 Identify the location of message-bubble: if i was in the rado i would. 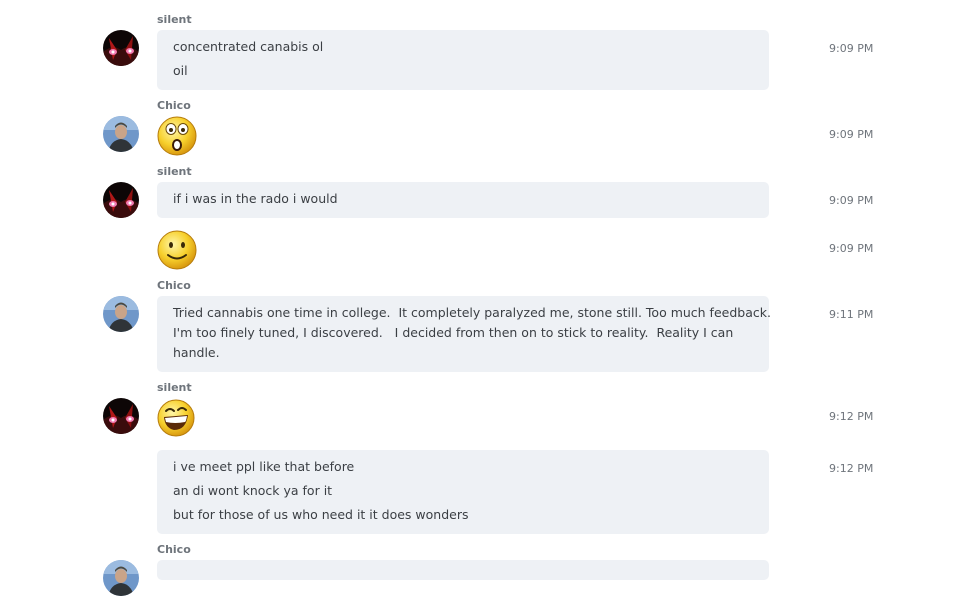
(463, 200).